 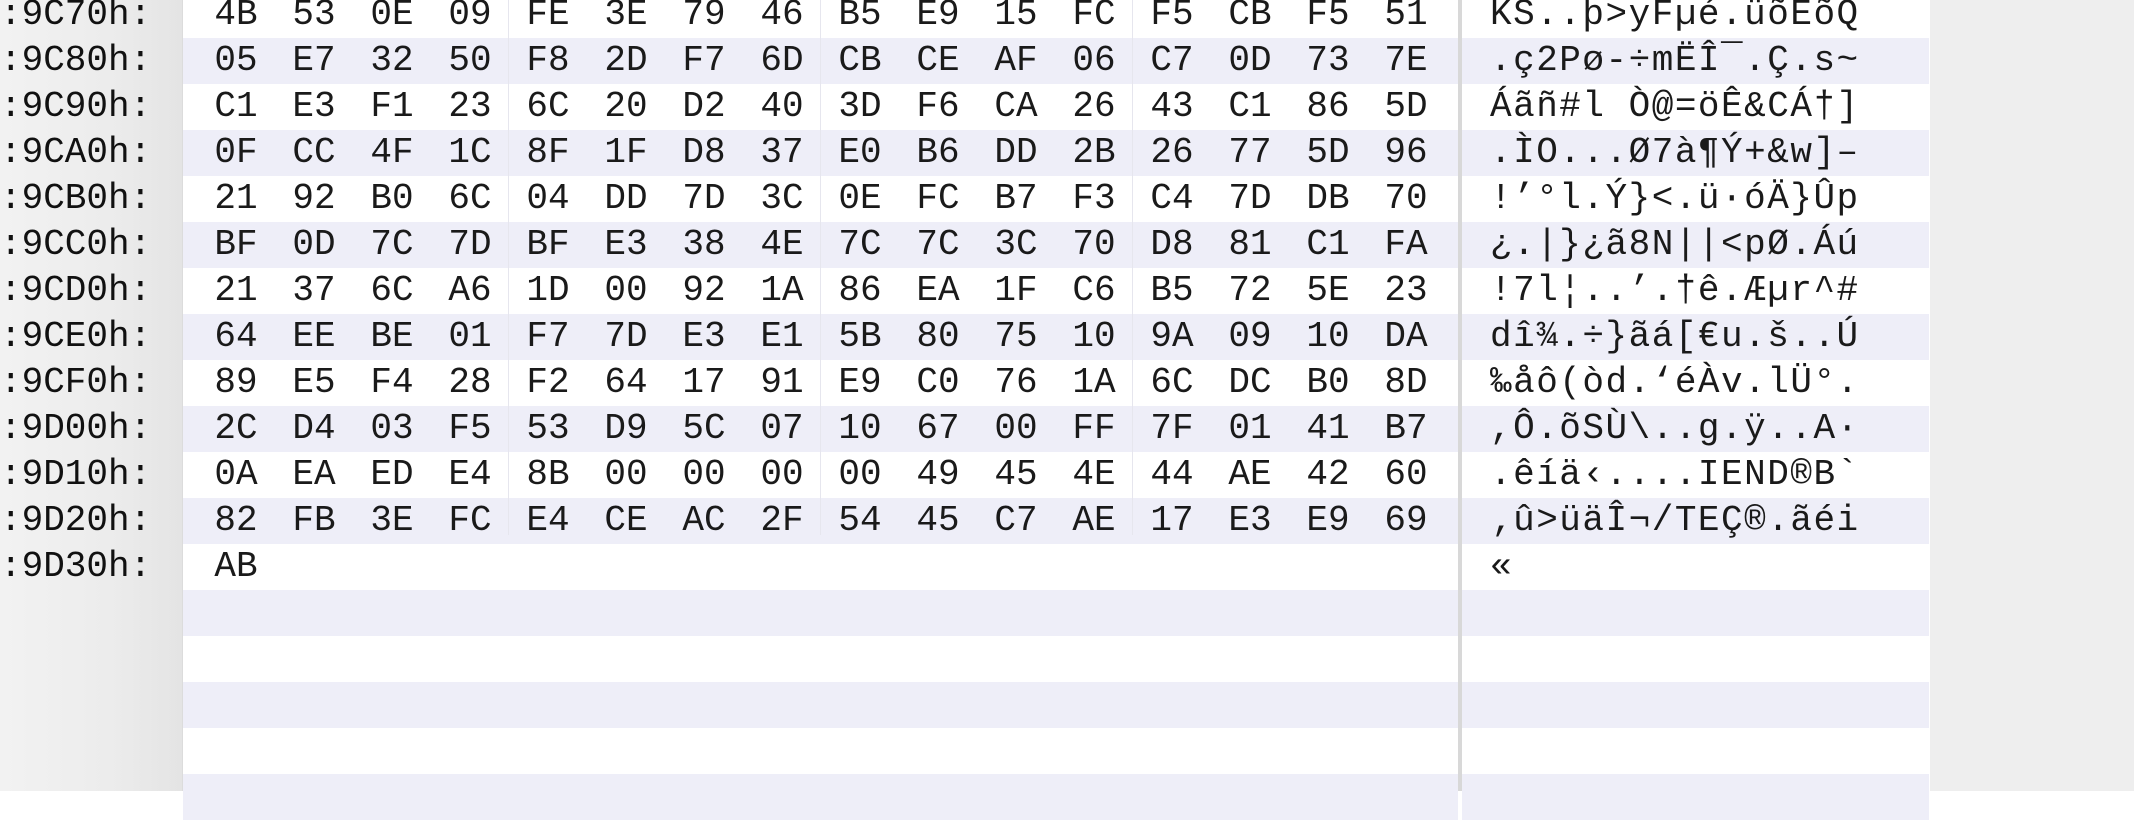 What do you see at coordinates (782, 107) in the screenshot?
I see `hex-byte: 40` at bounding box center [782, 107].